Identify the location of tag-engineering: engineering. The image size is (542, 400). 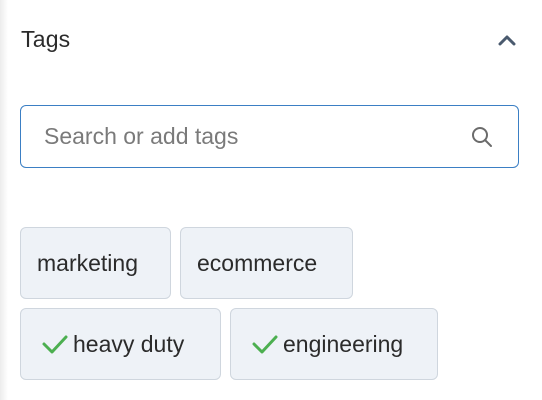
(334, 344).